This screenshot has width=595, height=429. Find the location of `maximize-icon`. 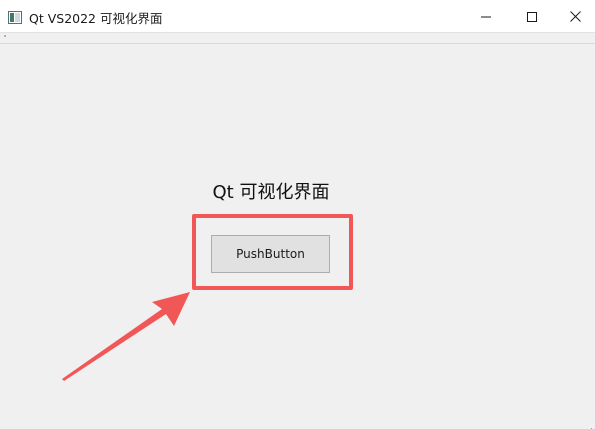

maximize-icon is located at coordinates (532, 16).